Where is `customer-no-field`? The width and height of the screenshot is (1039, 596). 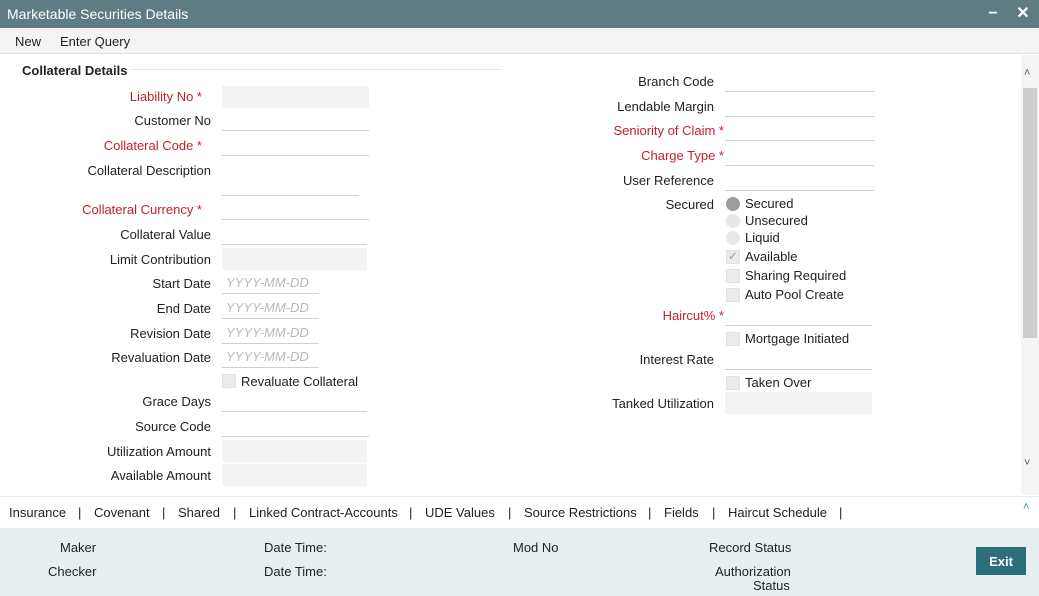
customer-no-field is located at coordinates (295, 120).